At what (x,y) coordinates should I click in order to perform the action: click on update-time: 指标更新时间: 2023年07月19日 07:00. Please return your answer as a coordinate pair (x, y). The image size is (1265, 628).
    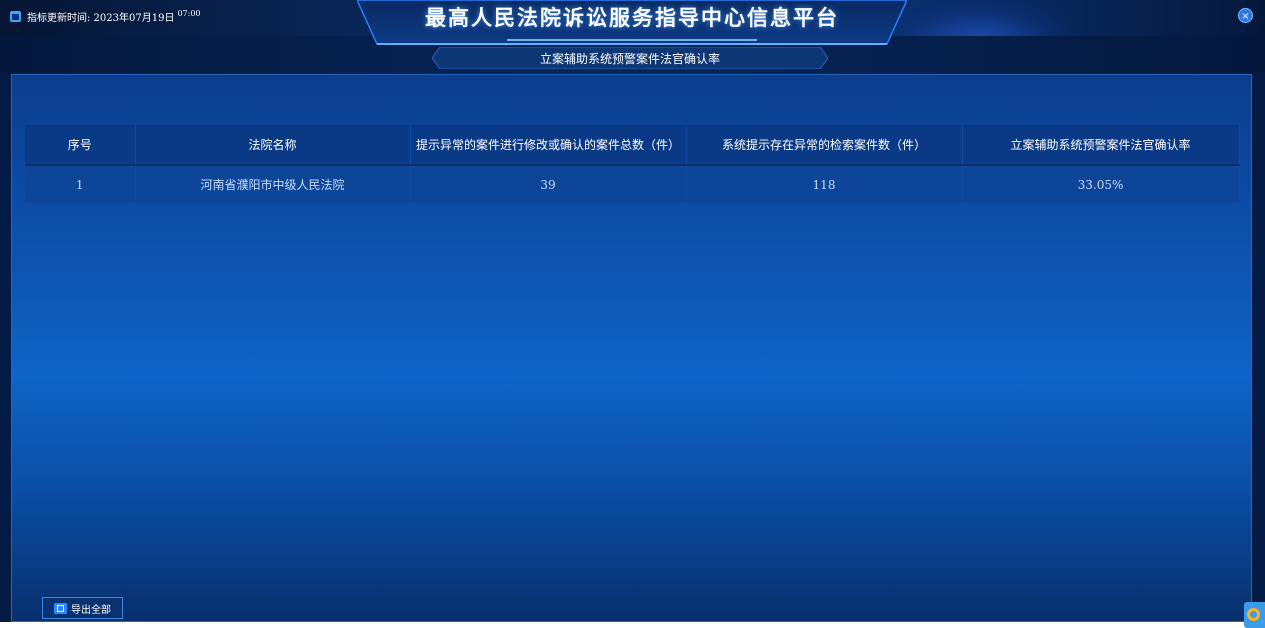
    Looking at the image, I should click on (105, 16).